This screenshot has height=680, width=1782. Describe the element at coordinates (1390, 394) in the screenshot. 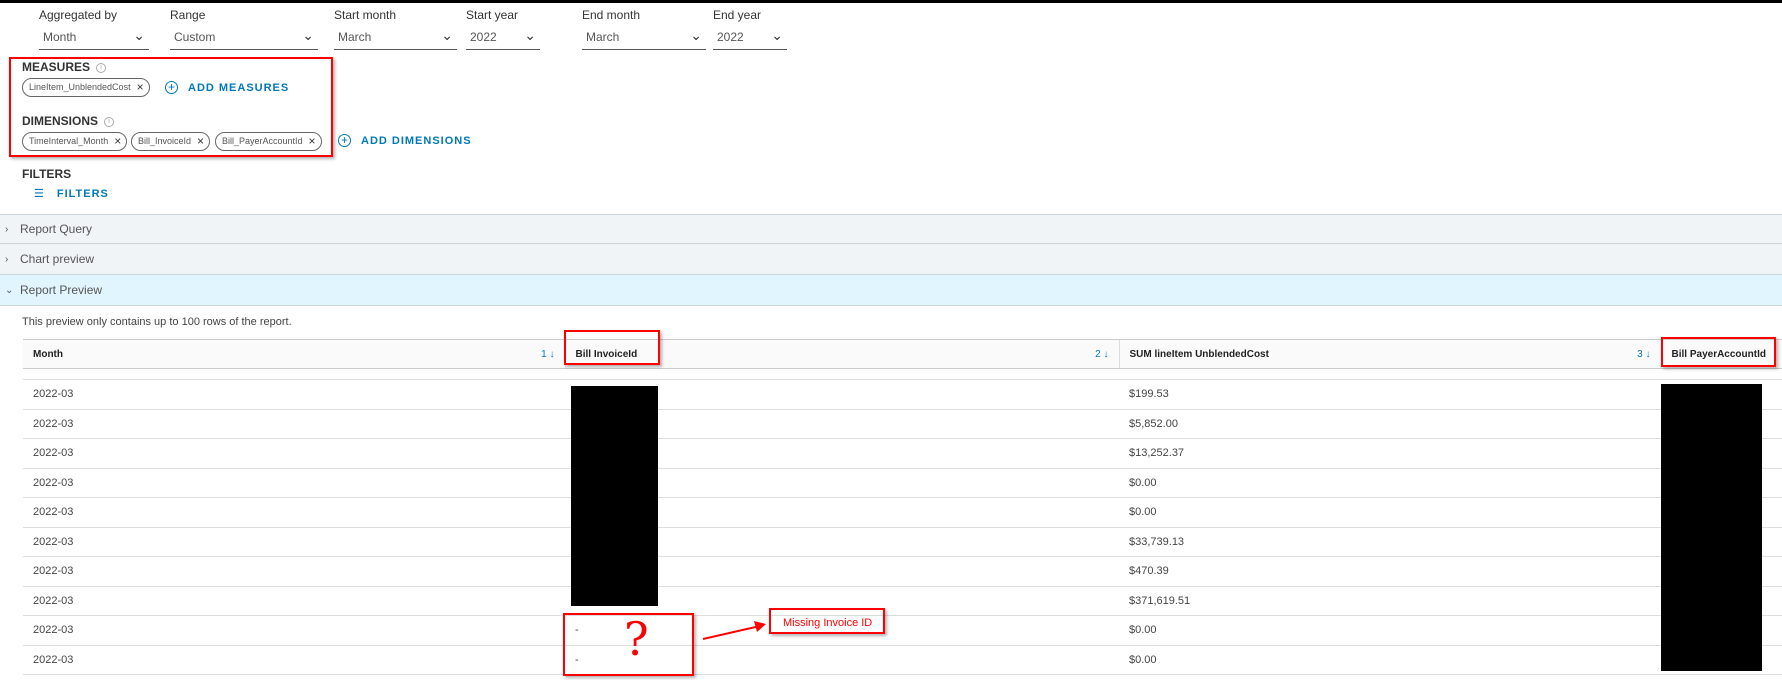

I see `cell-cost: $199.53` at that location.